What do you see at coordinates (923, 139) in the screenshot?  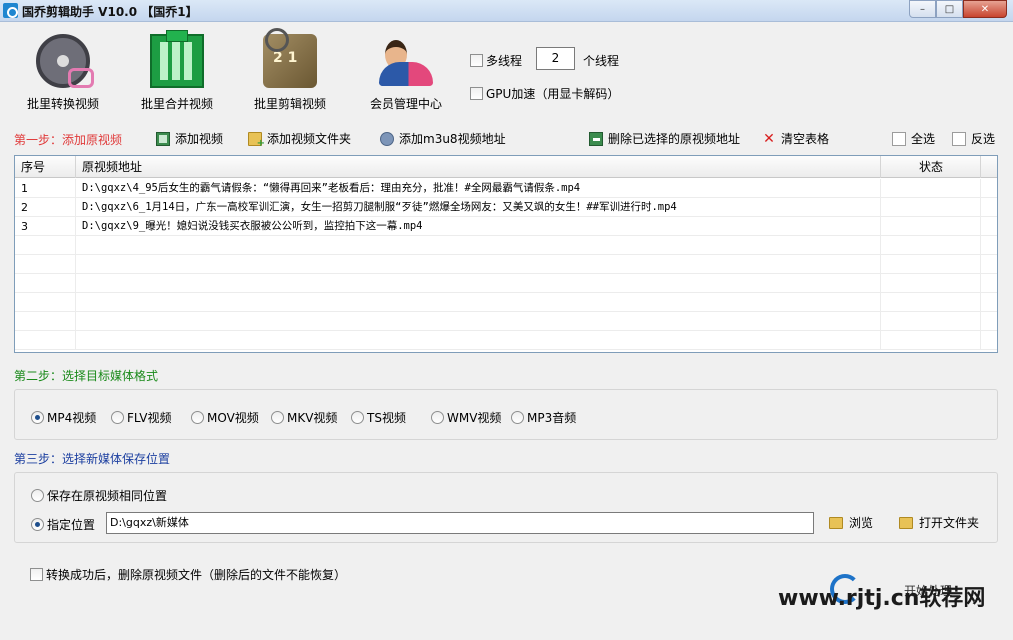 I see `select-all-label: 全选` at bounding box center [923, 139].